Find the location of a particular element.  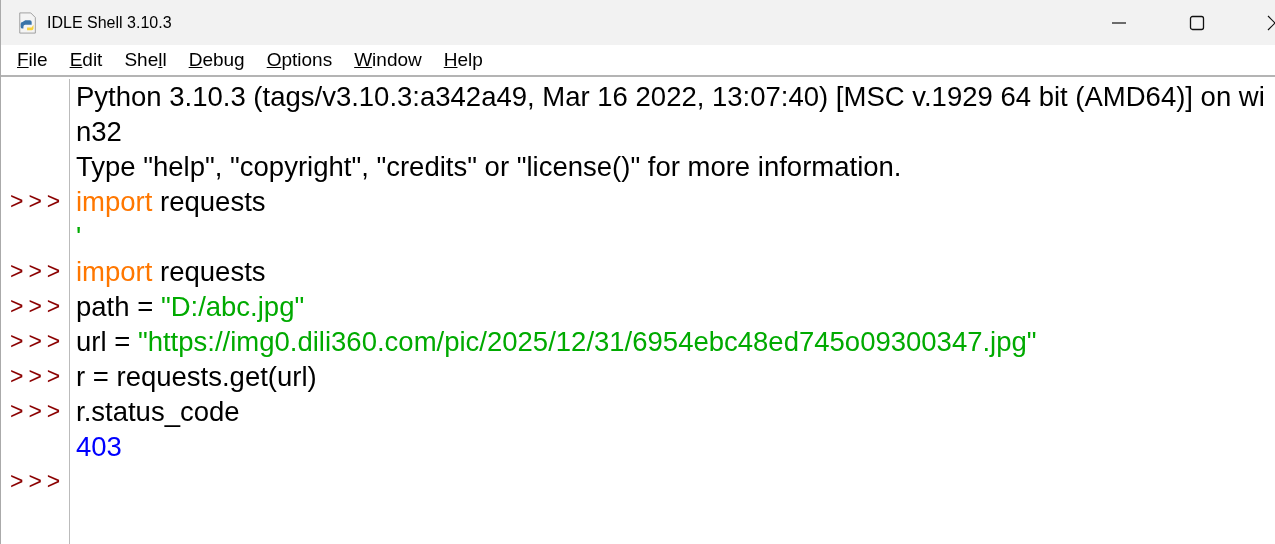

shell-line: r.status_code is located at coordinates (158, 411).